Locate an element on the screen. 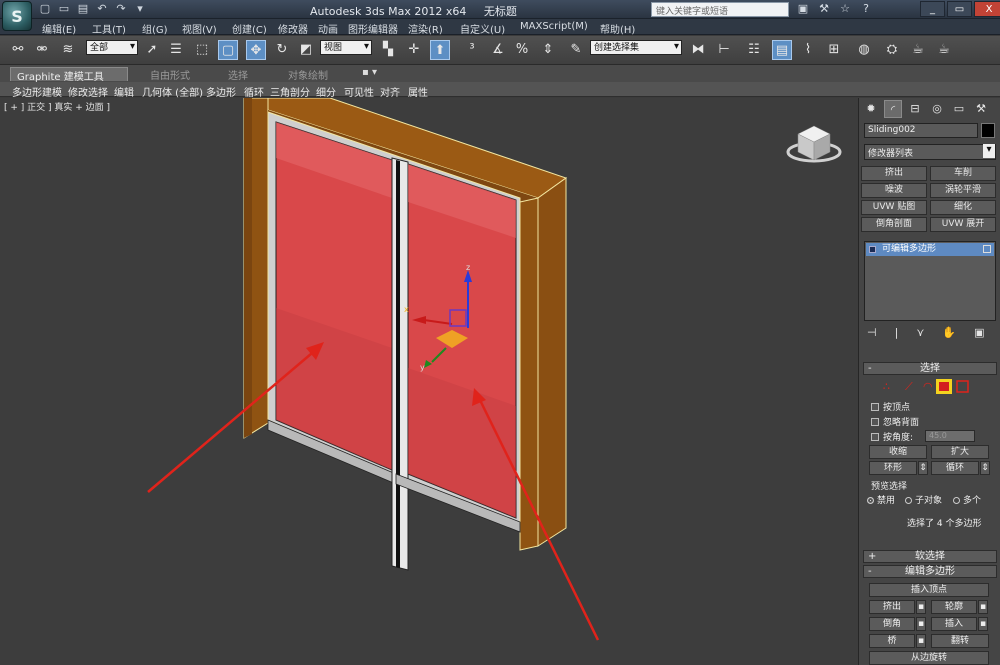  select-object-icon: ➚ is located at coordinates (152, 50).